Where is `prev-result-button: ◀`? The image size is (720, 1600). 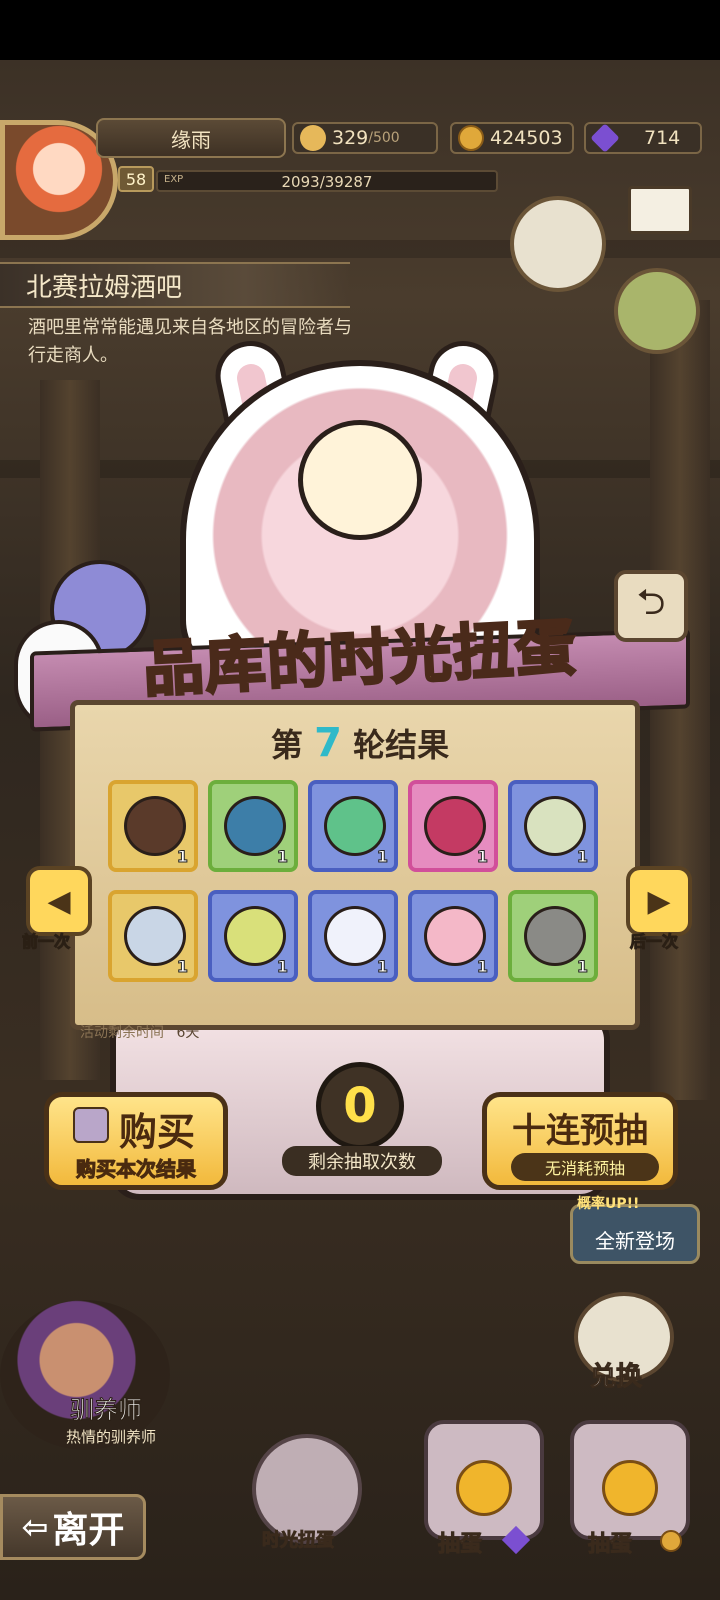 prev-result-button: ◀ is located at coordinates (59, 901).